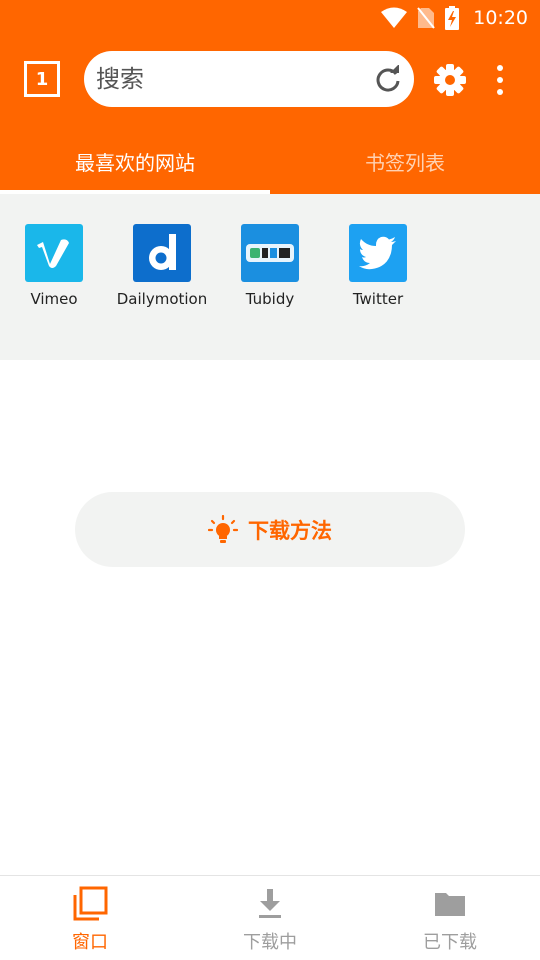 This screenshot has width=540, height=960. I want to click on more-vertical-icon, so click(500, 80).